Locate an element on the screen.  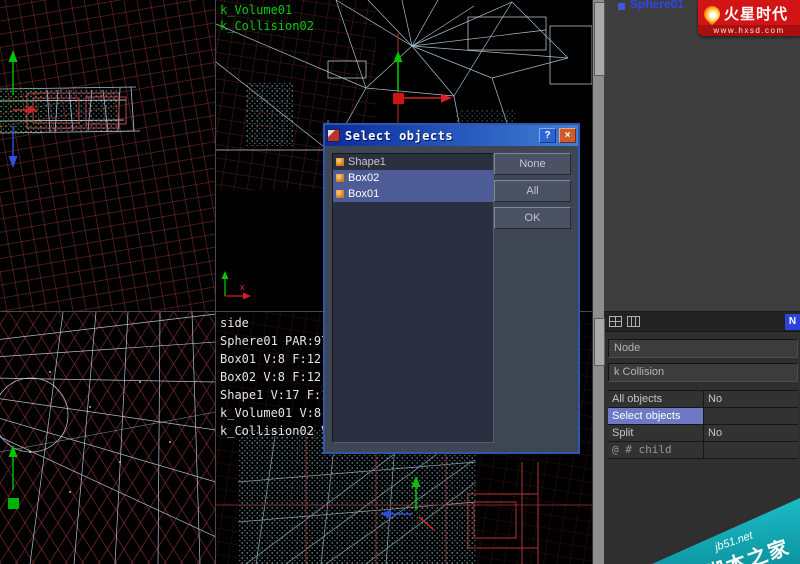
selected-box-outlines is located at coordinates (503, 513).